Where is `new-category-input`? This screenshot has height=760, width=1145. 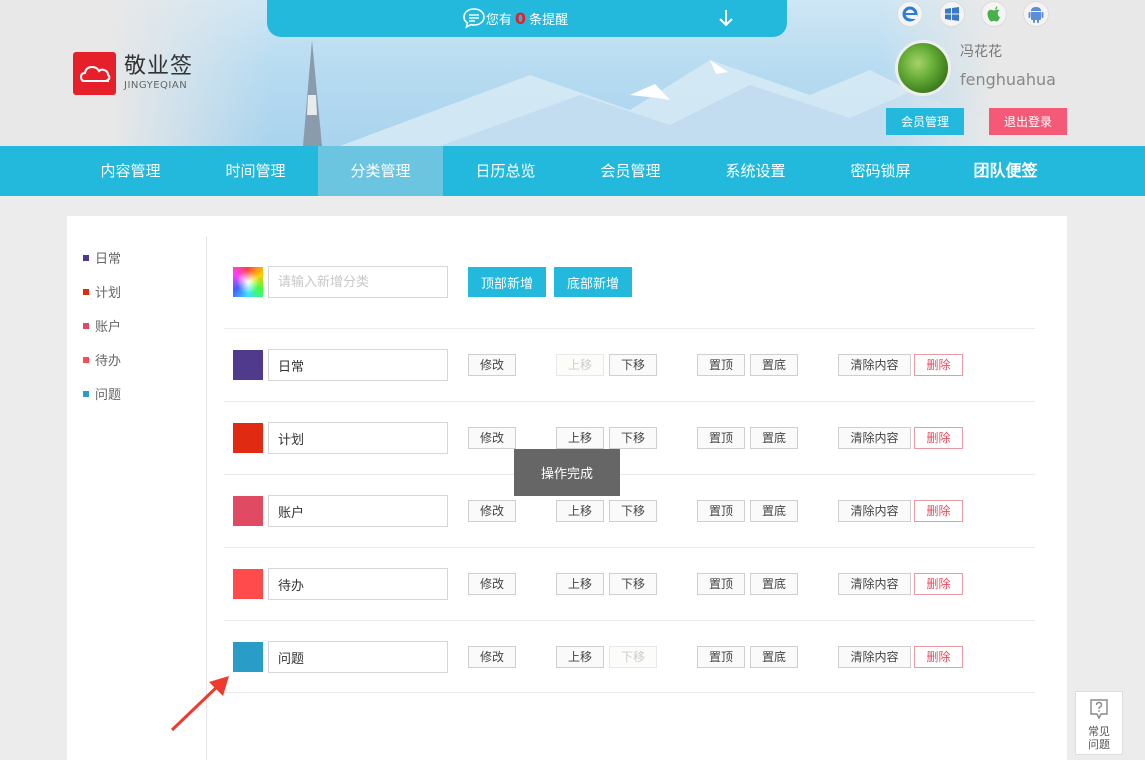 new-category-input is located at coordinates (358, 282).